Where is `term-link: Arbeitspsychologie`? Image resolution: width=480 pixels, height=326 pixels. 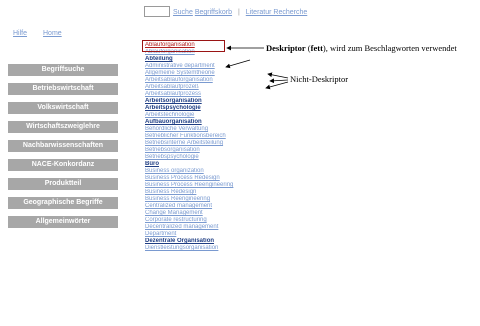
term-link: Arbeitspsychologie is located at coordinates (210, 108).